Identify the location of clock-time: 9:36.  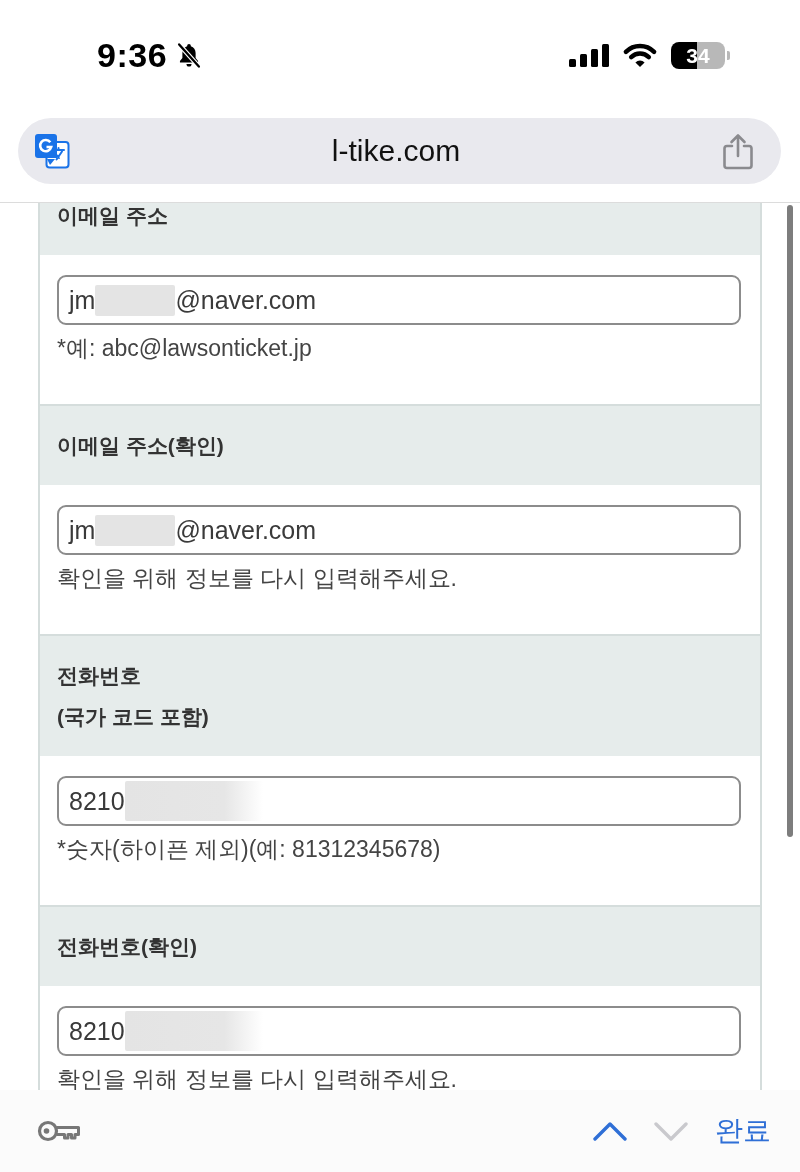
(132, 55).